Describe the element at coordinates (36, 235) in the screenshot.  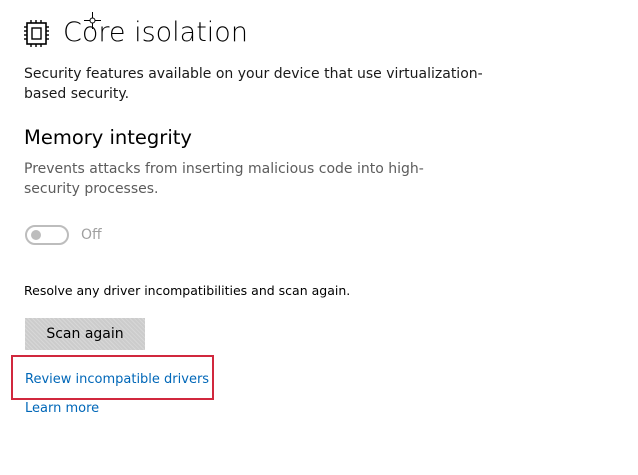
I see `toggle-knob` at that location.